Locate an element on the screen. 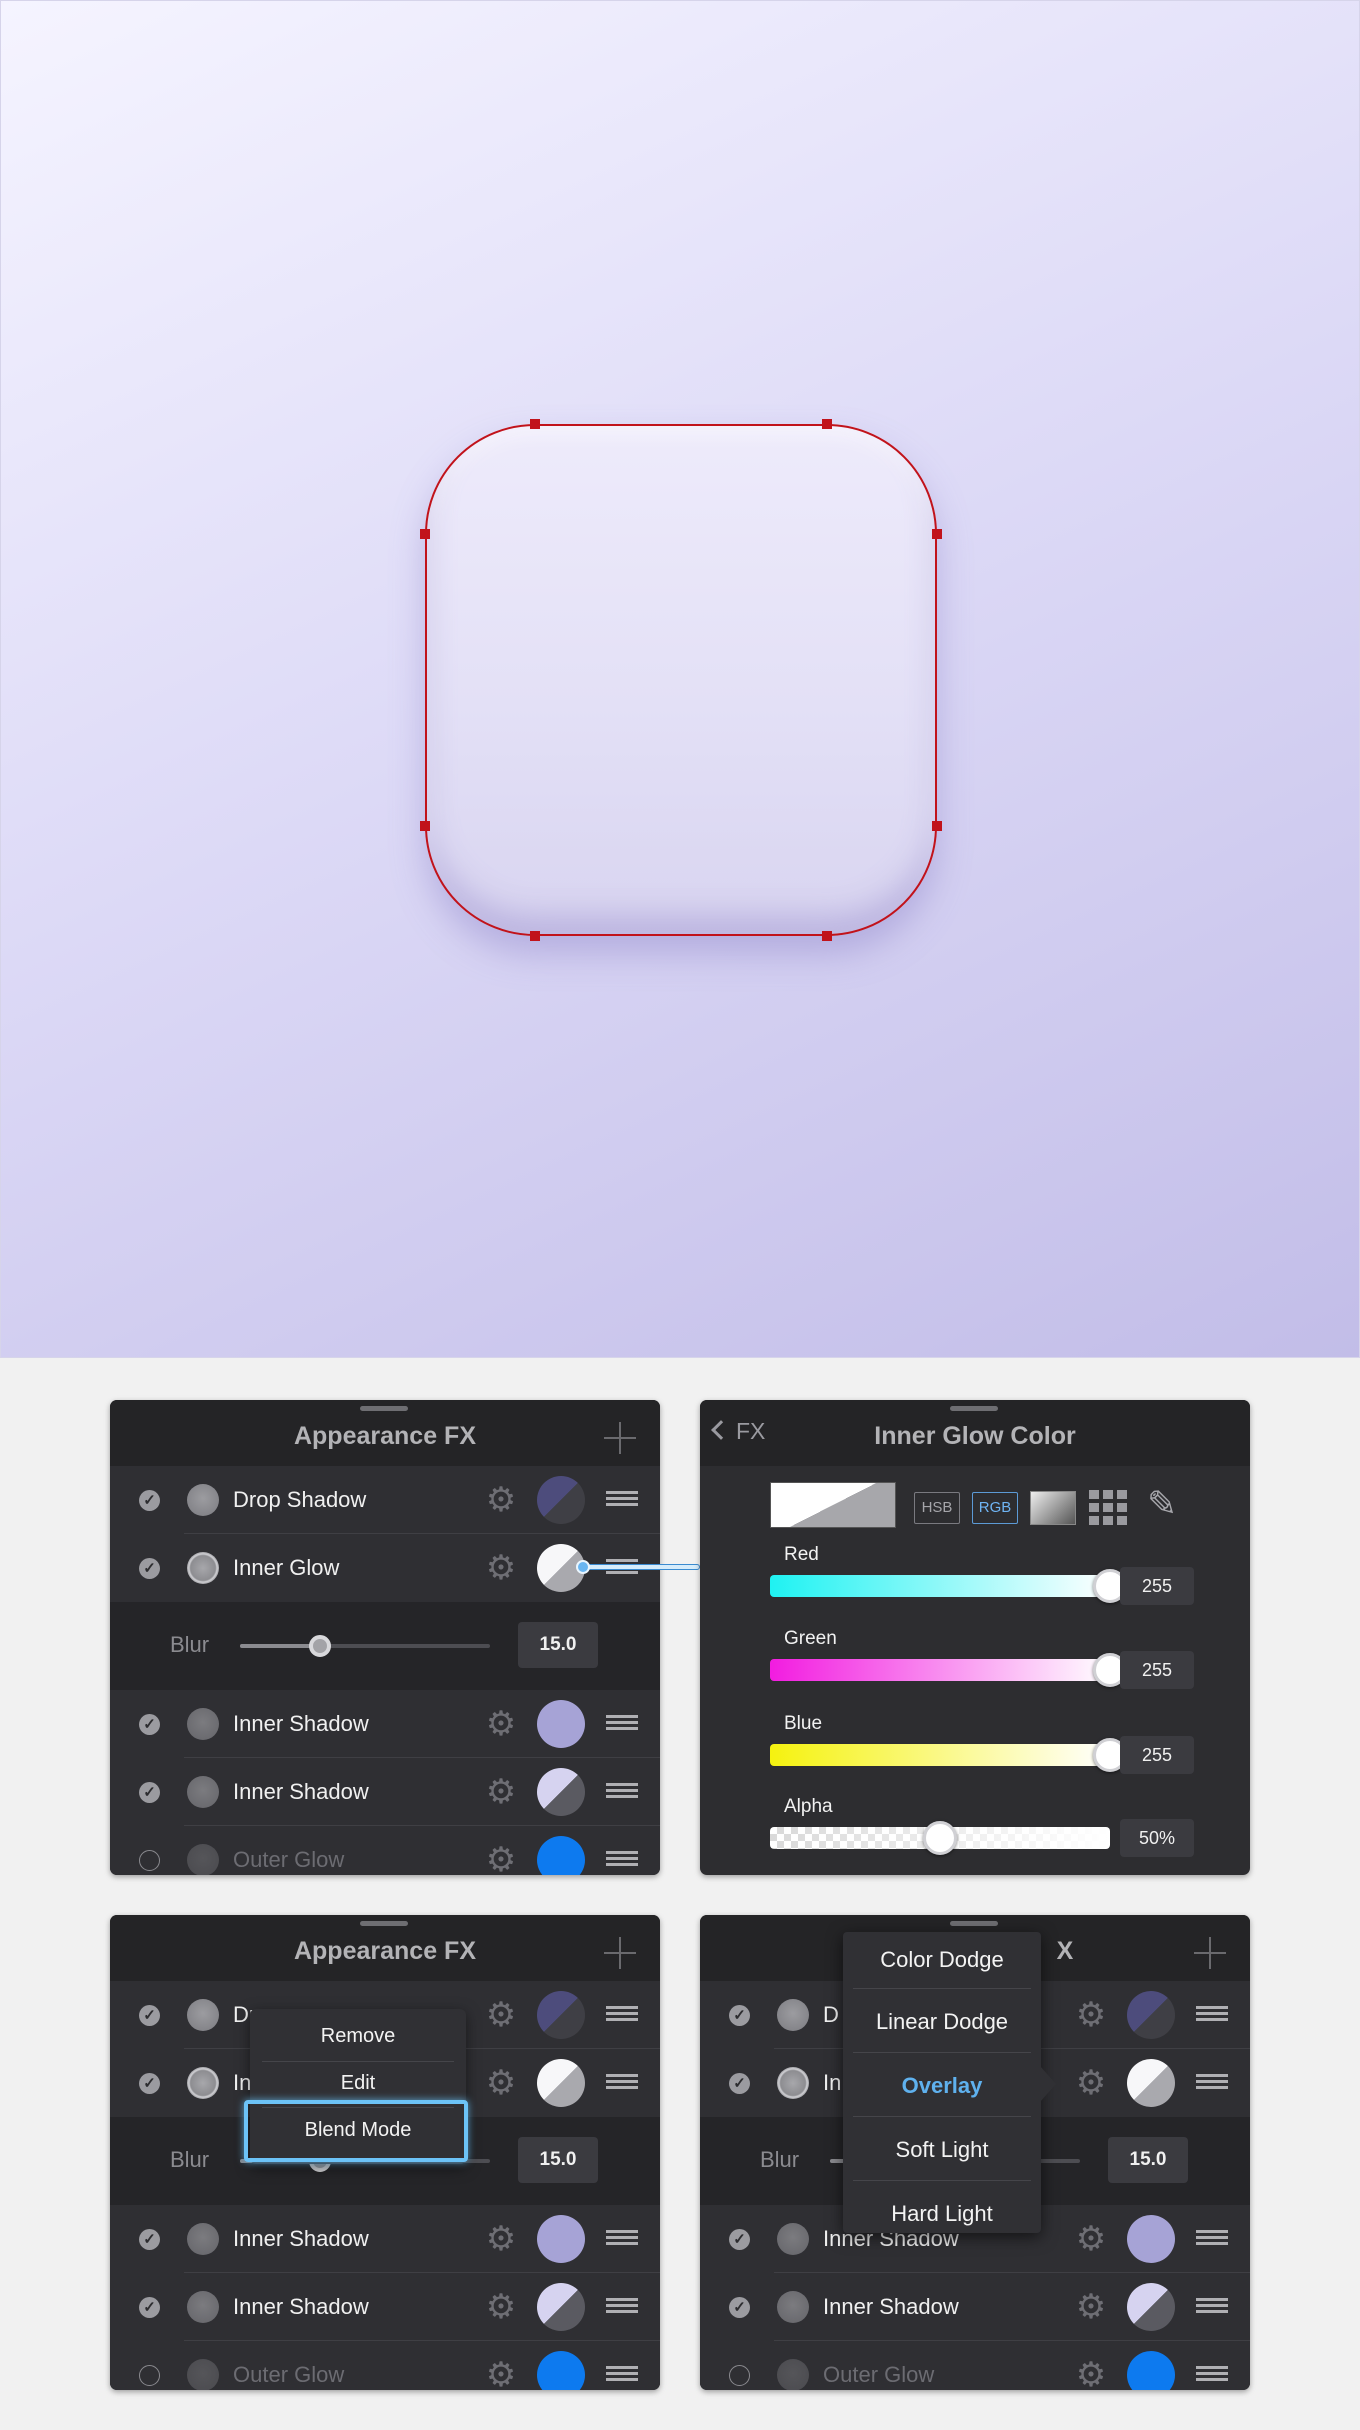 The height and width of the screenshot is (2430, 1360). swatch-grid-icon is located at coordinates (1109, 1508).